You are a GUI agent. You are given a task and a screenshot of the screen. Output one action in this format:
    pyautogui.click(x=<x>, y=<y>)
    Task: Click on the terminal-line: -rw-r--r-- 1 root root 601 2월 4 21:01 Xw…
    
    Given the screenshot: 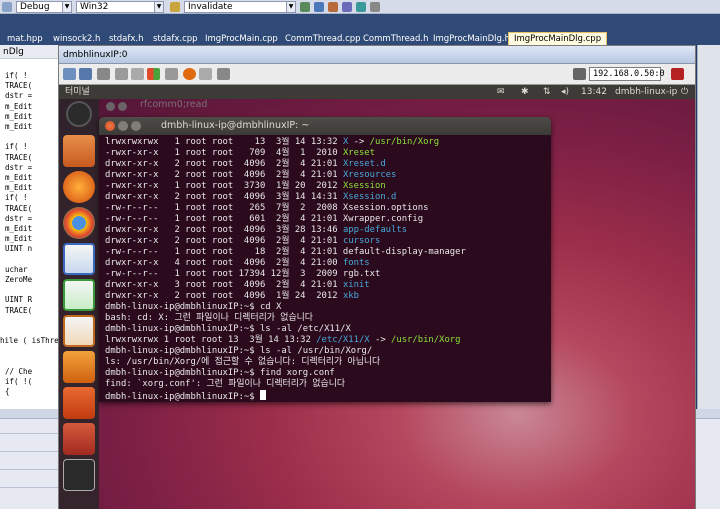 What is the action you would take?
    pyautogui.click(x=325, y=219)
    